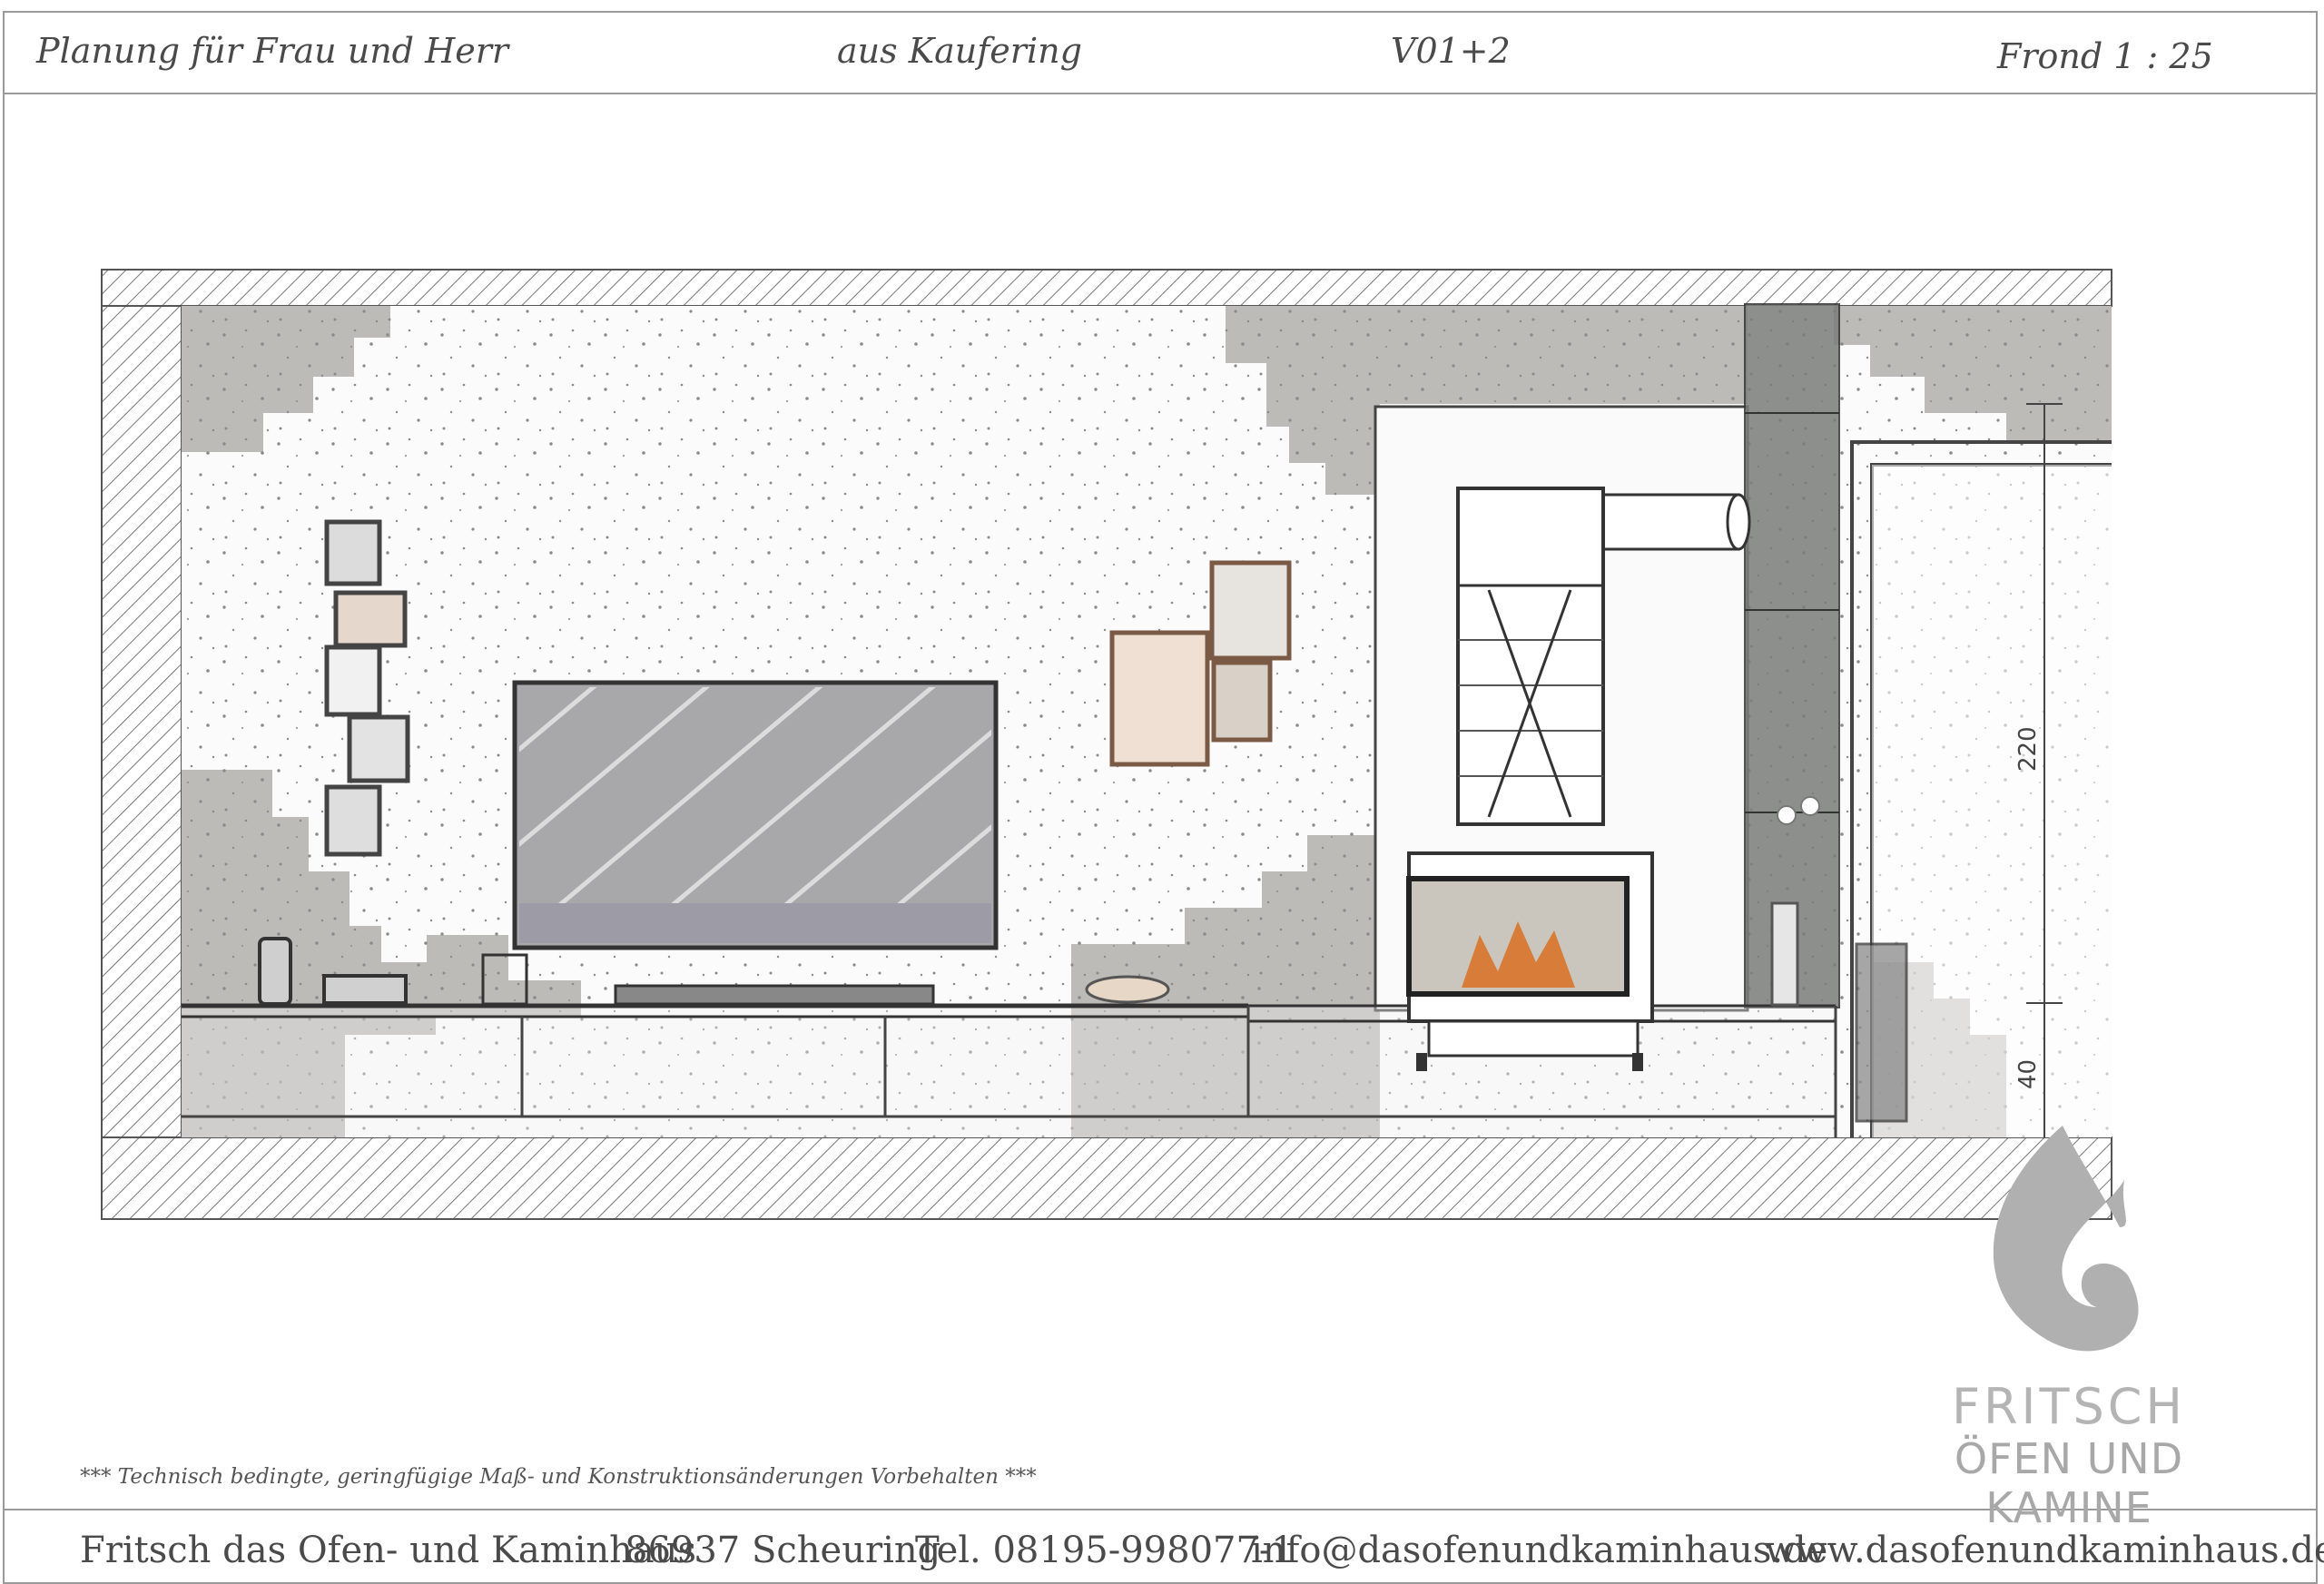 This screenshot has width=2324, height=1584. I want to click on footer-email: info@dasofenundkaminhaus.de, so click(1539, 1550).